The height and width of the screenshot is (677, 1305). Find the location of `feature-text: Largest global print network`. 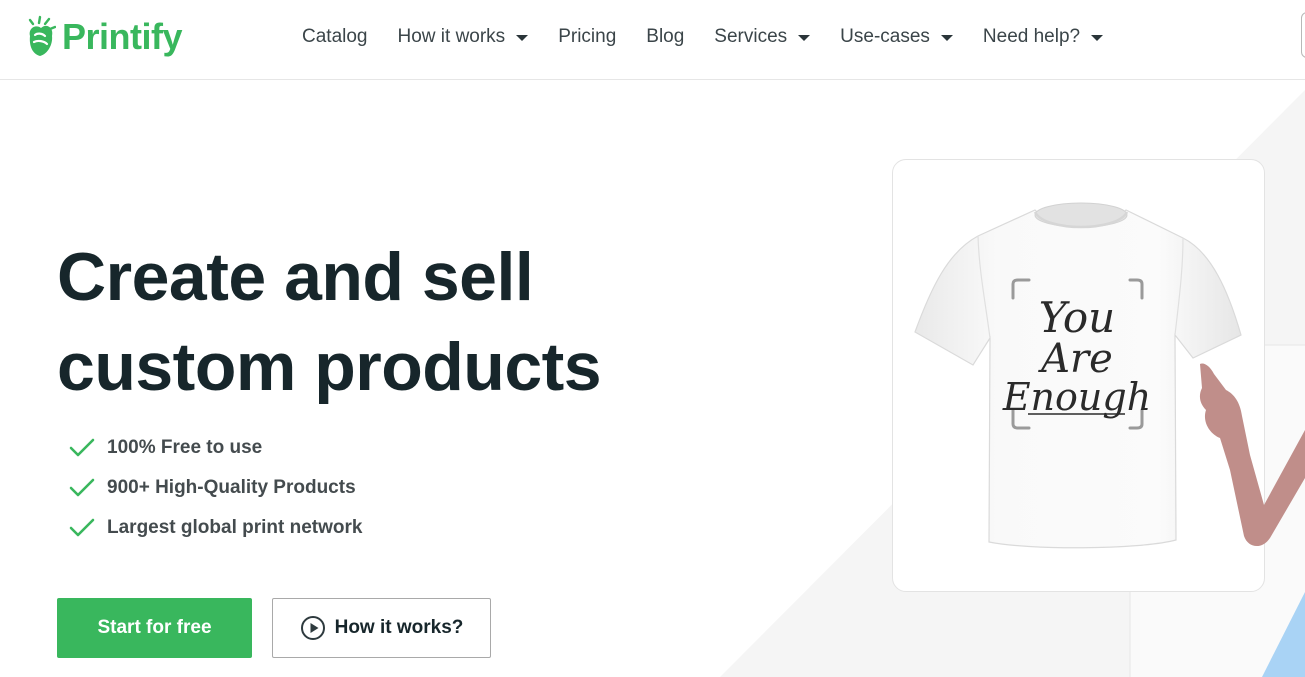

feature-text: Largest global print network is located at coordinates (235, 527).